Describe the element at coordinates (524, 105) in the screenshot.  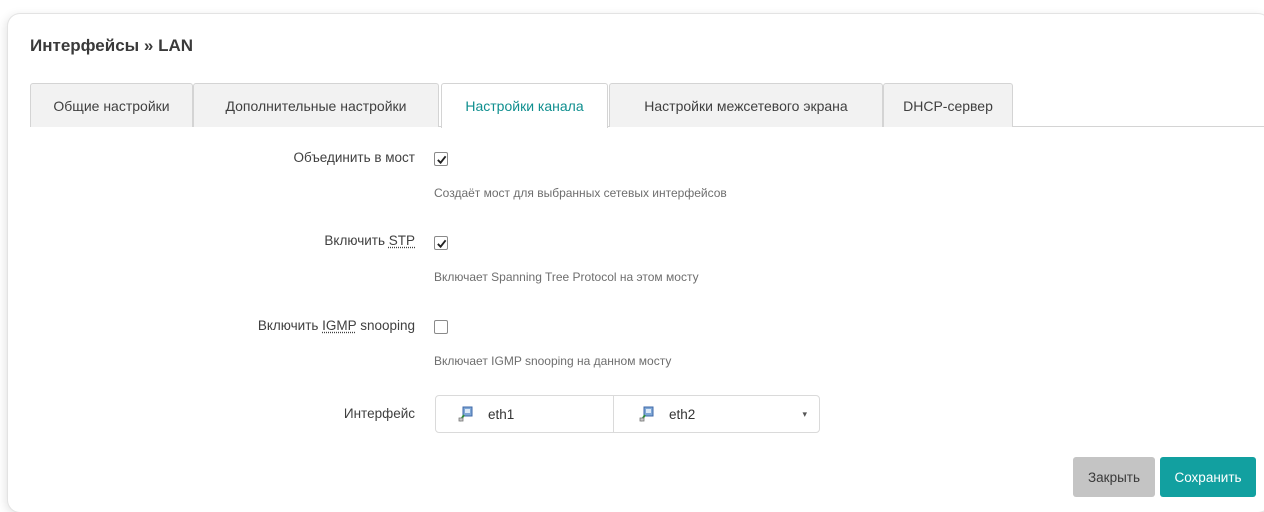
I see `tab-physical: Настройки канала` at that location.